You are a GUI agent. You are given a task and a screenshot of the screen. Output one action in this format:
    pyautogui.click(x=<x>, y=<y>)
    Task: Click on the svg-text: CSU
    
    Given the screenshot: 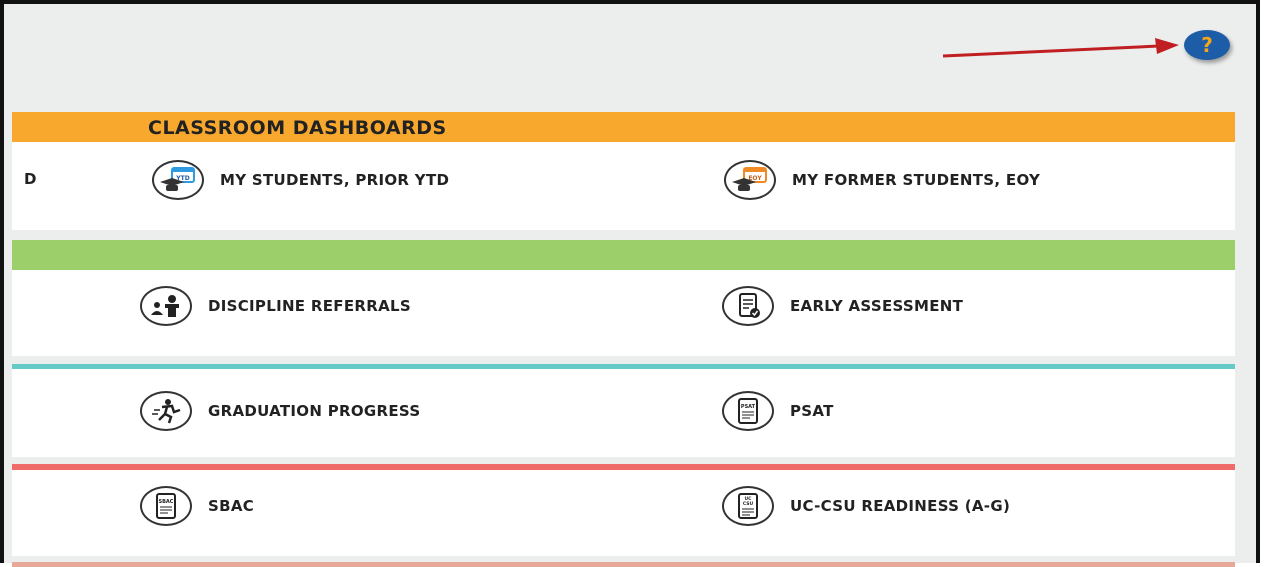 What is the action you would take?
    pyautogui.click(x=748, y=504)
    